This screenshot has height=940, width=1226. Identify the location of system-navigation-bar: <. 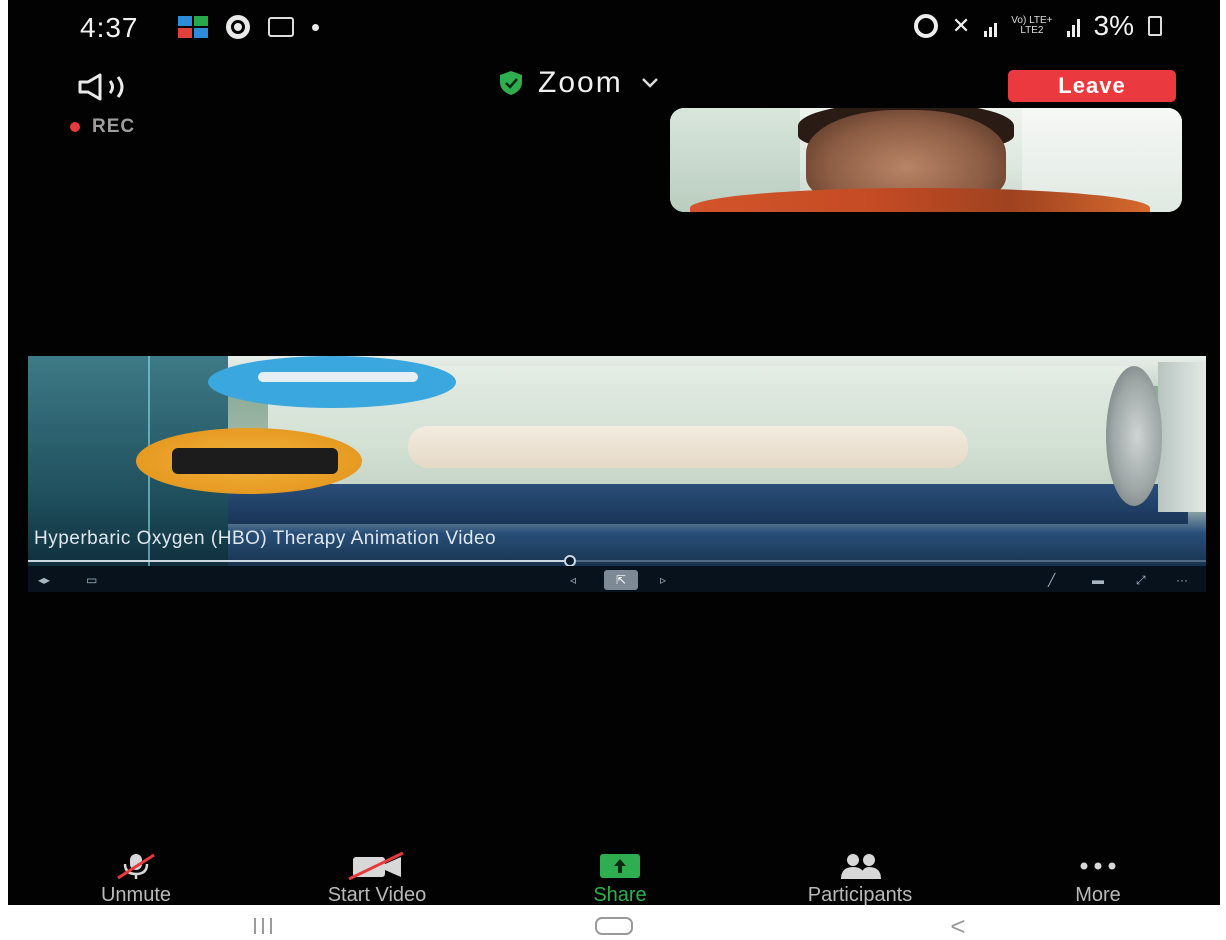
(613, 922).